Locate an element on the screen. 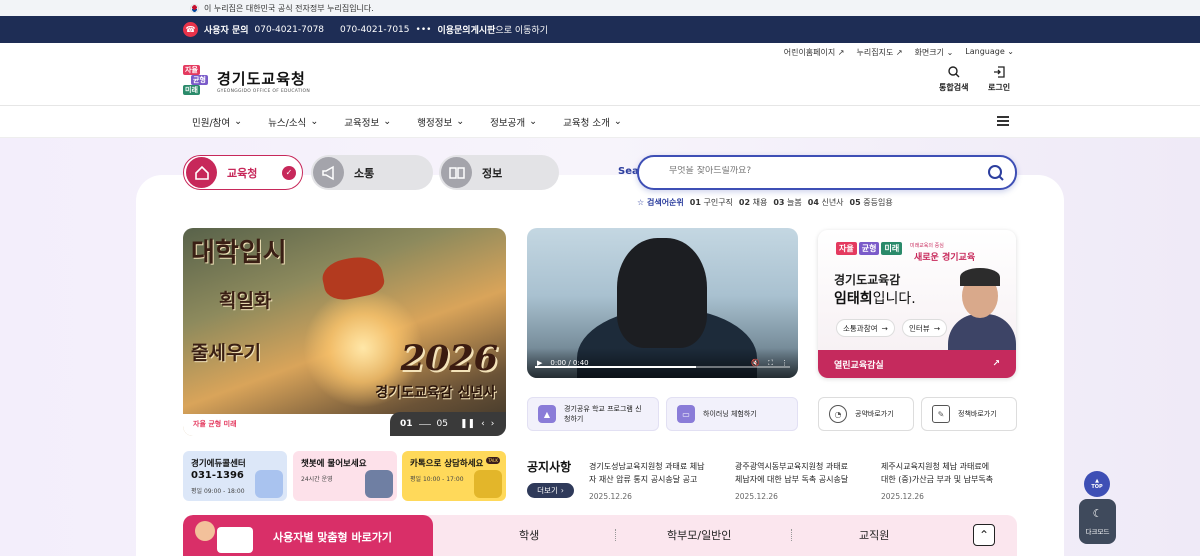  monitor-icon: ▭ is located at coordinates (686, 414).